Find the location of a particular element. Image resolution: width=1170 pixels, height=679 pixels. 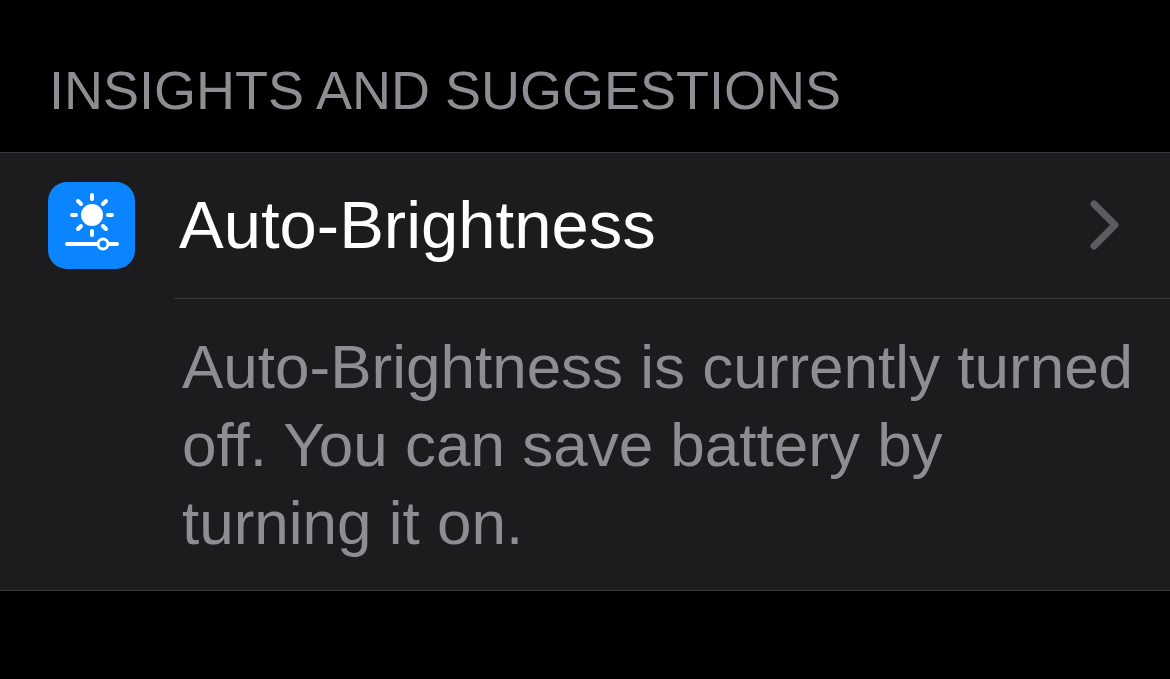

chevron-icon is located at coordinates (1105, 225).